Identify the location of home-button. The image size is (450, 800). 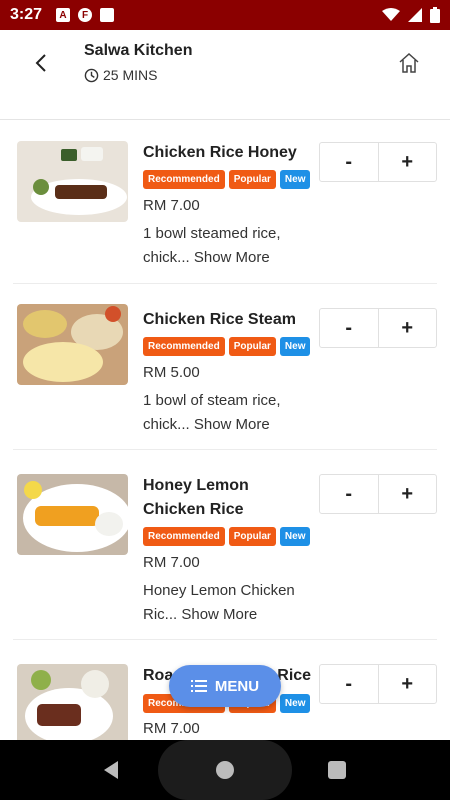
(409, 63).